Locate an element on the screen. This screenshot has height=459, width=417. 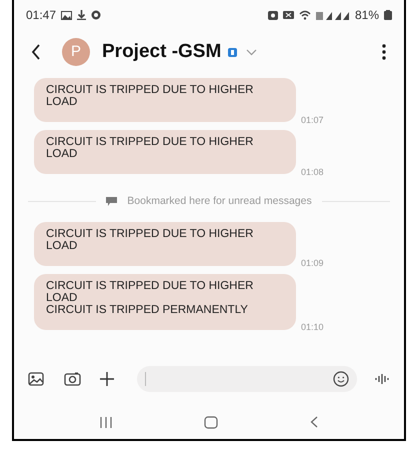
plus-icon is located at coordinates (107, 379).